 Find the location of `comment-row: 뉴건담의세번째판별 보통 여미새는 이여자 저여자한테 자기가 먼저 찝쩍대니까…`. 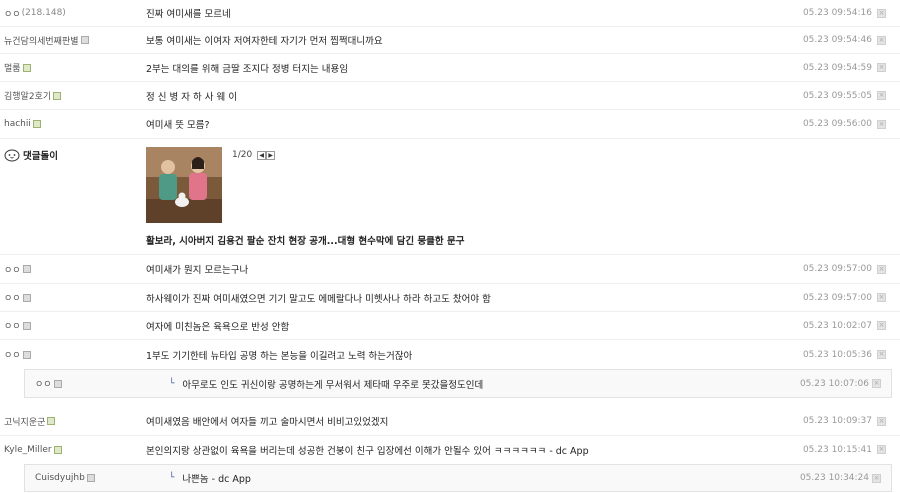

comment-row: 뉴건담의세번째판별 보통 여미새는 이여자 저여자한테 자기가 먼저 찝쩍대니까… is located at coordinates (450, 40).